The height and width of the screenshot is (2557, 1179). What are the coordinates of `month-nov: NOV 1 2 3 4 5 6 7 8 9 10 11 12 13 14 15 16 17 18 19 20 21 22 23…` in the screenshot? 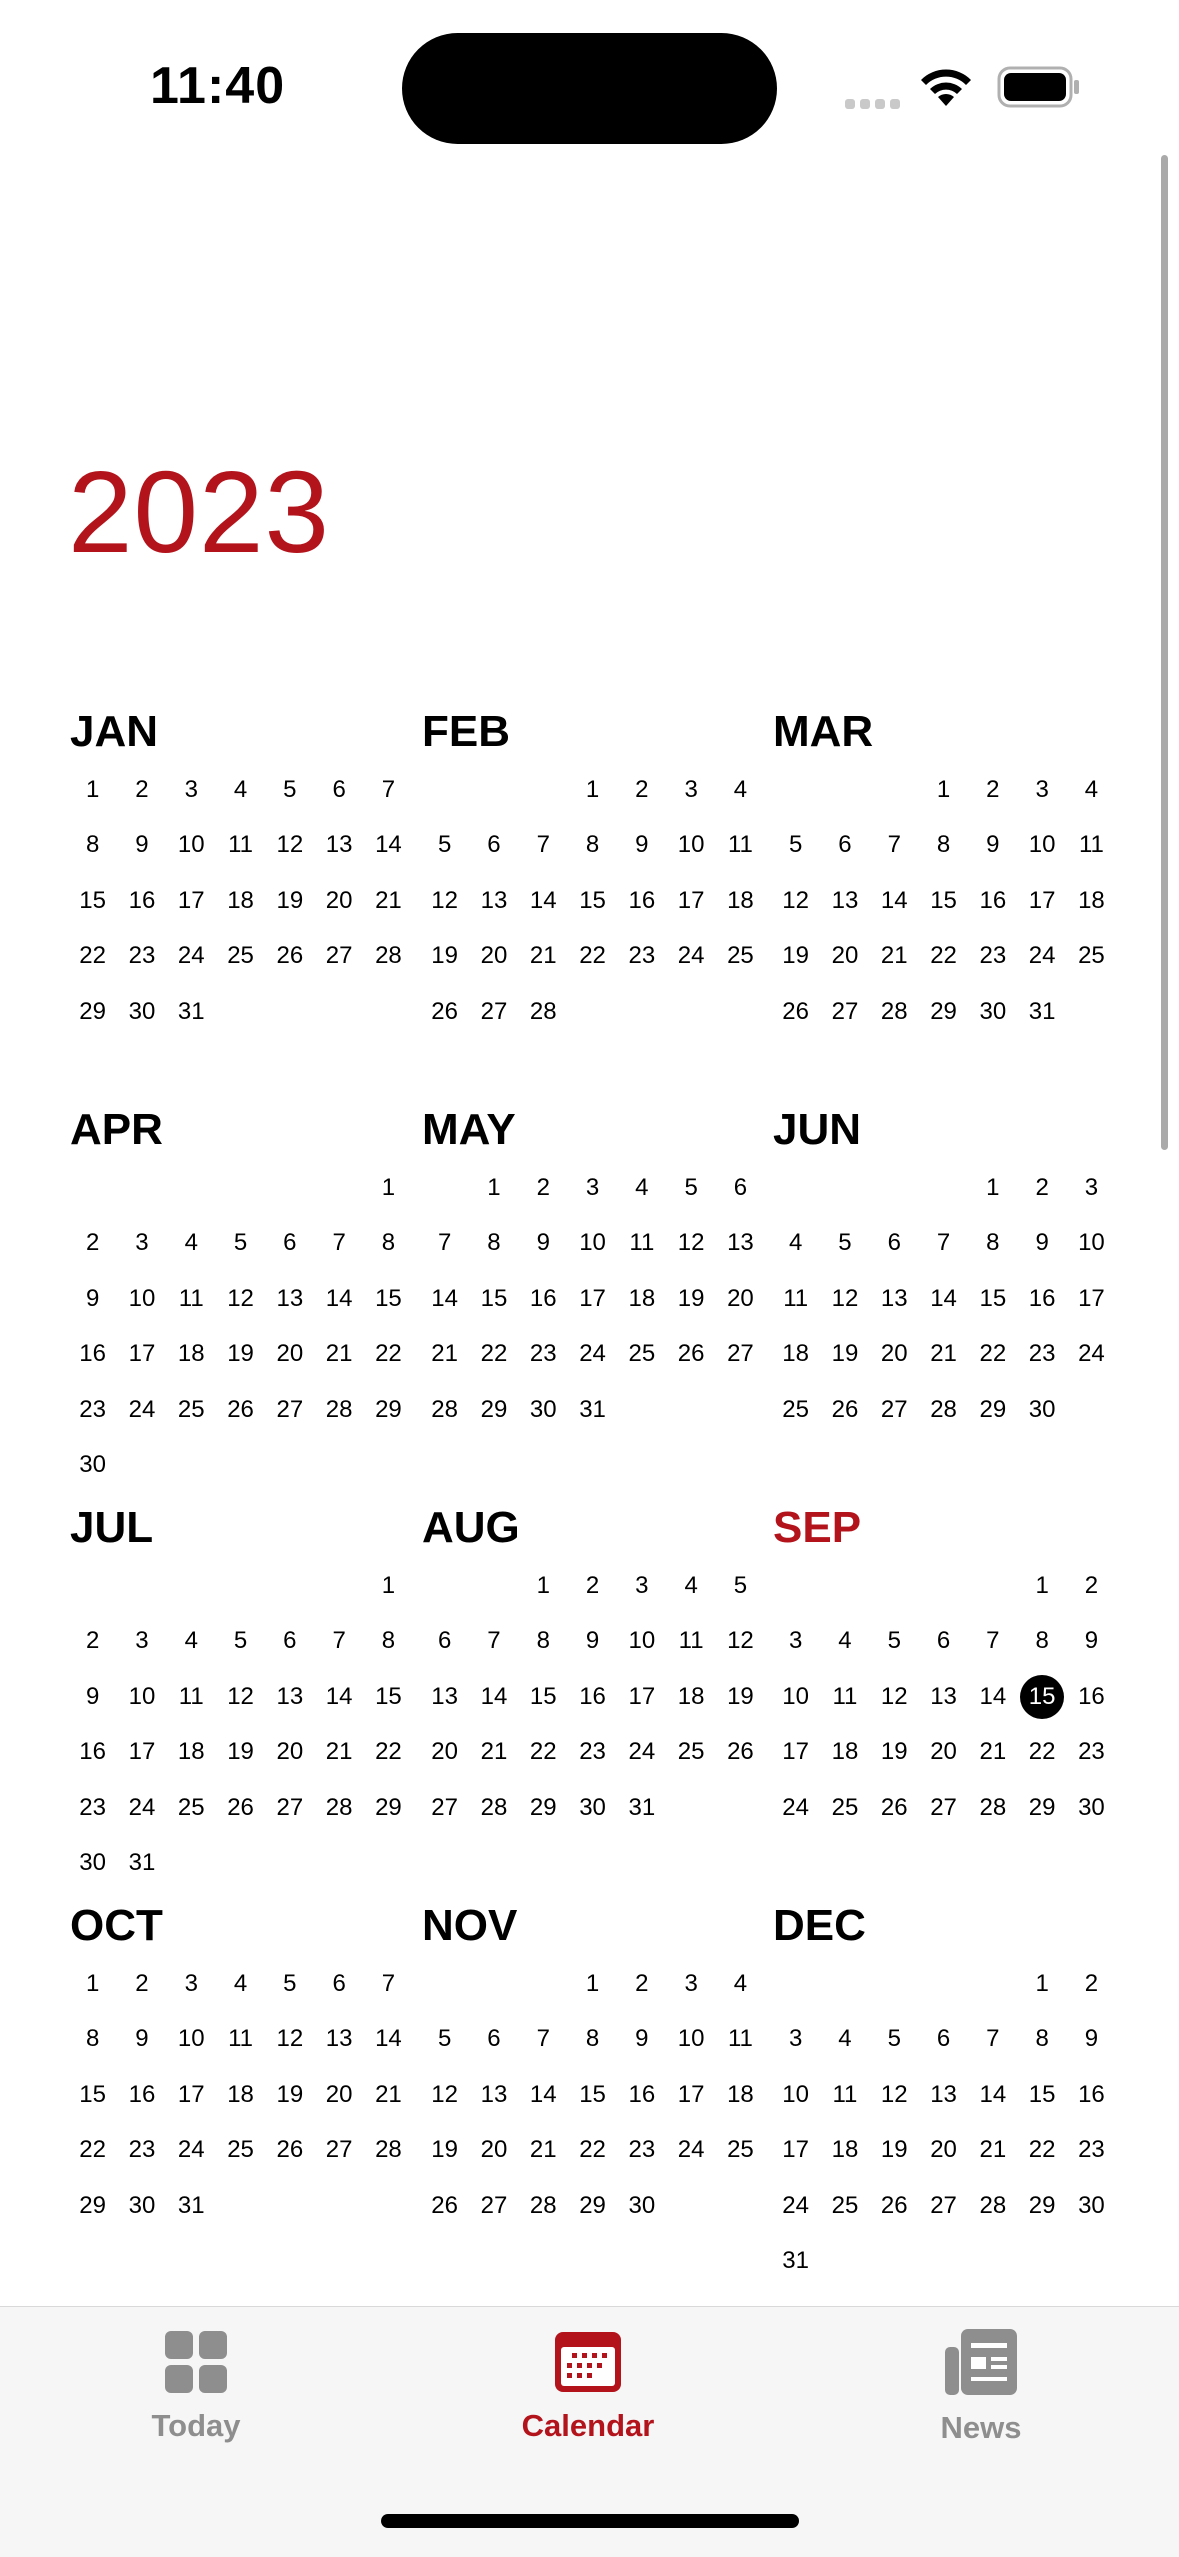 It's located at (592, 2065).